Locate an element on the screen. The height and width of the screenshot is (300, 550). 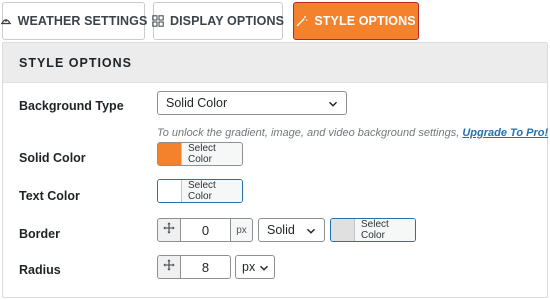
border-style-select: Solid is located at coordinates (291, 230).